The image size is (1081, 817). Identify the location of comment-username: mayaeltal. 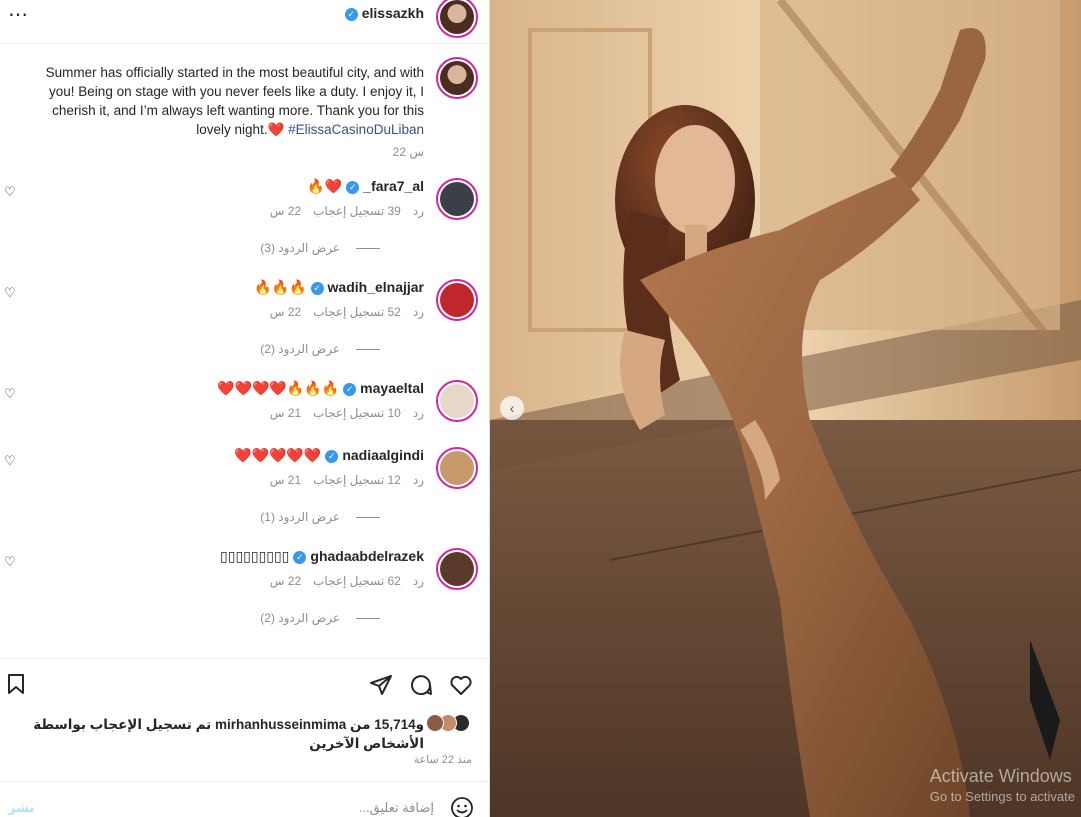
(392, 388).